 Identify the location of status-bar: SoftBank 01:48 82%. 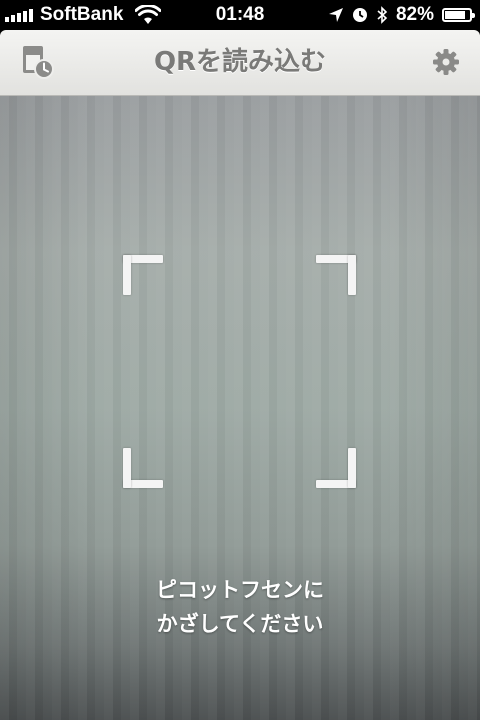
(240, 15).